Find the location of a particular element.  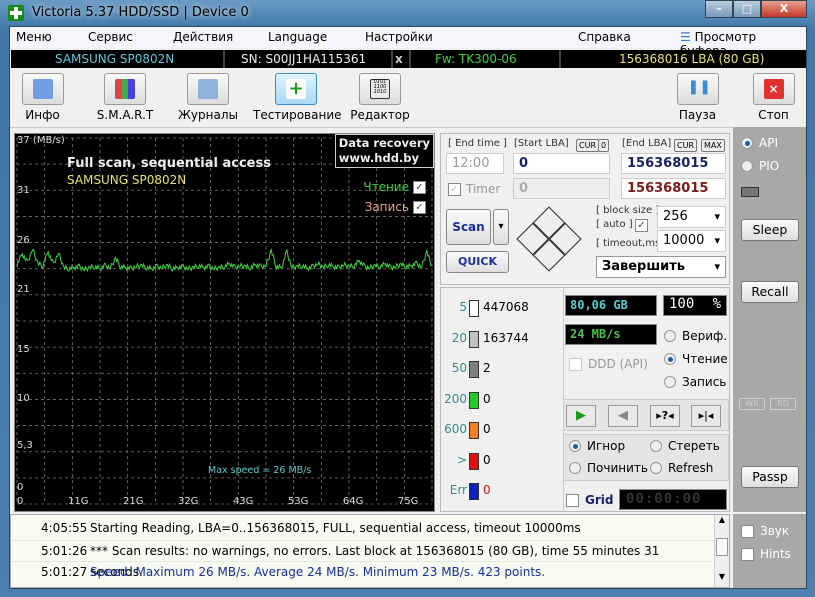

scroll-down-icon: ▼ is located at coordinates (722, 576).